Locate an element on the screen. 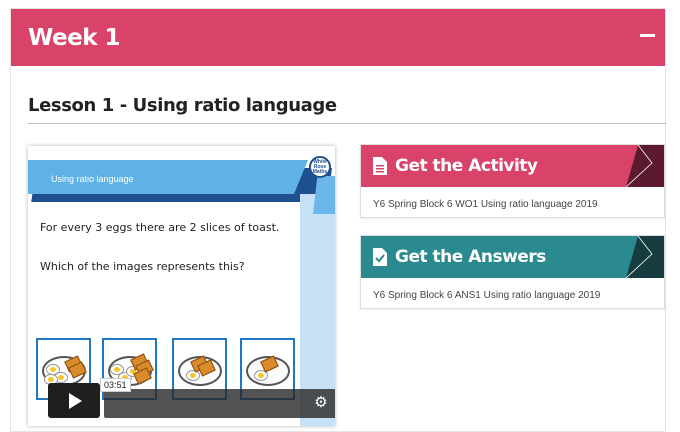 This screenshot has width=680, height=432. lesson-title: Lesson 1 - Using ratio language is located at coordinates (182, 105).